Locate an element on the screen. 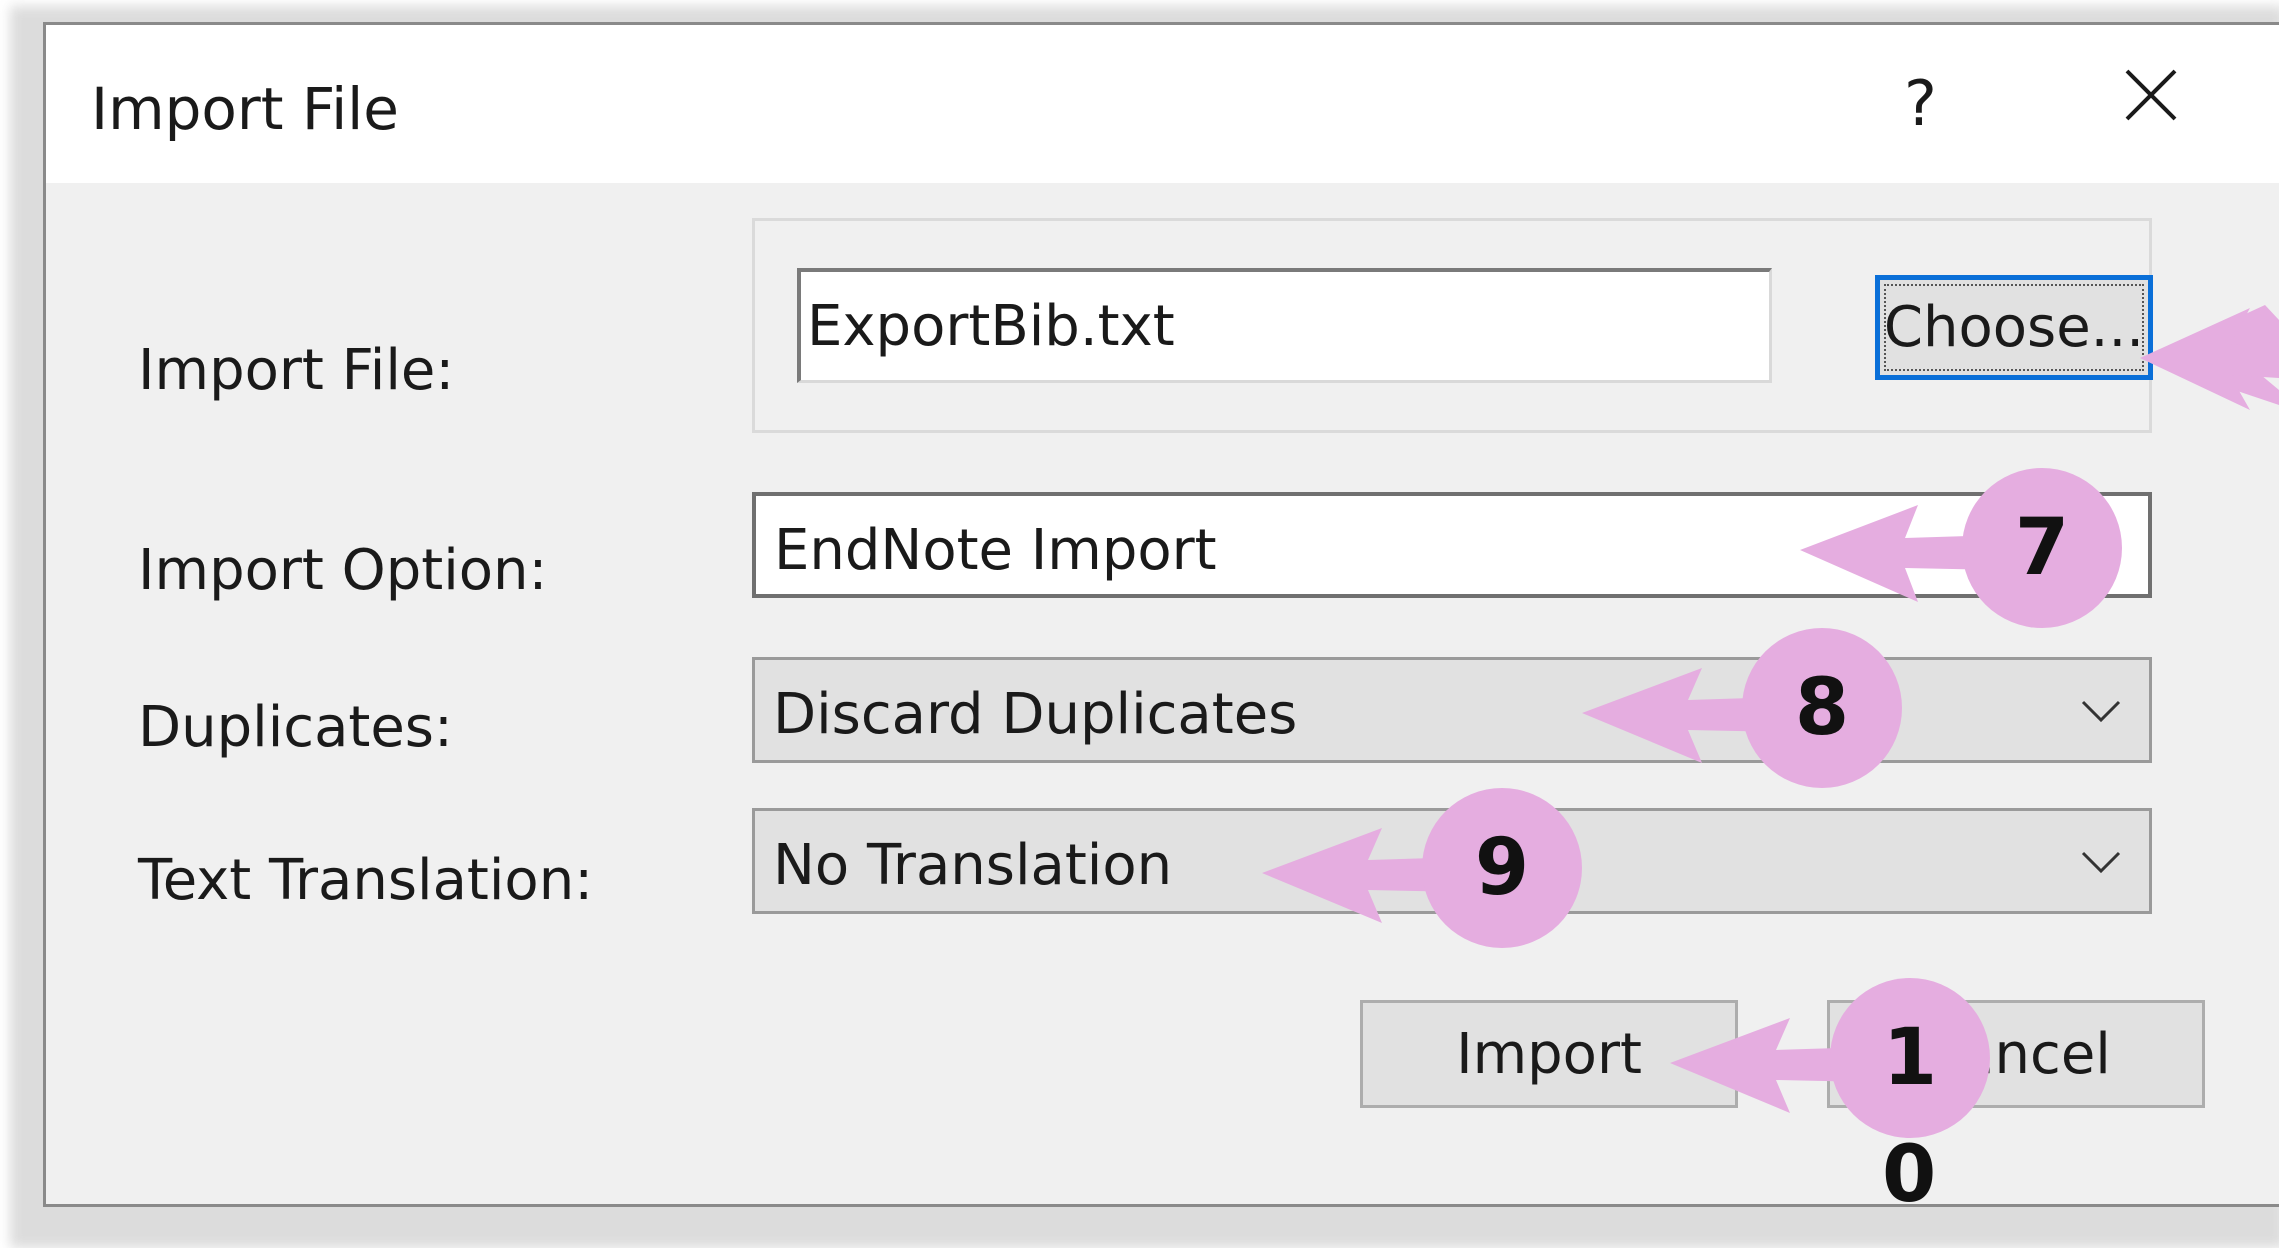 The image size is (2279, 1248). duplicates-value: Discard Duplicates is located at coordinates (1035, 714).